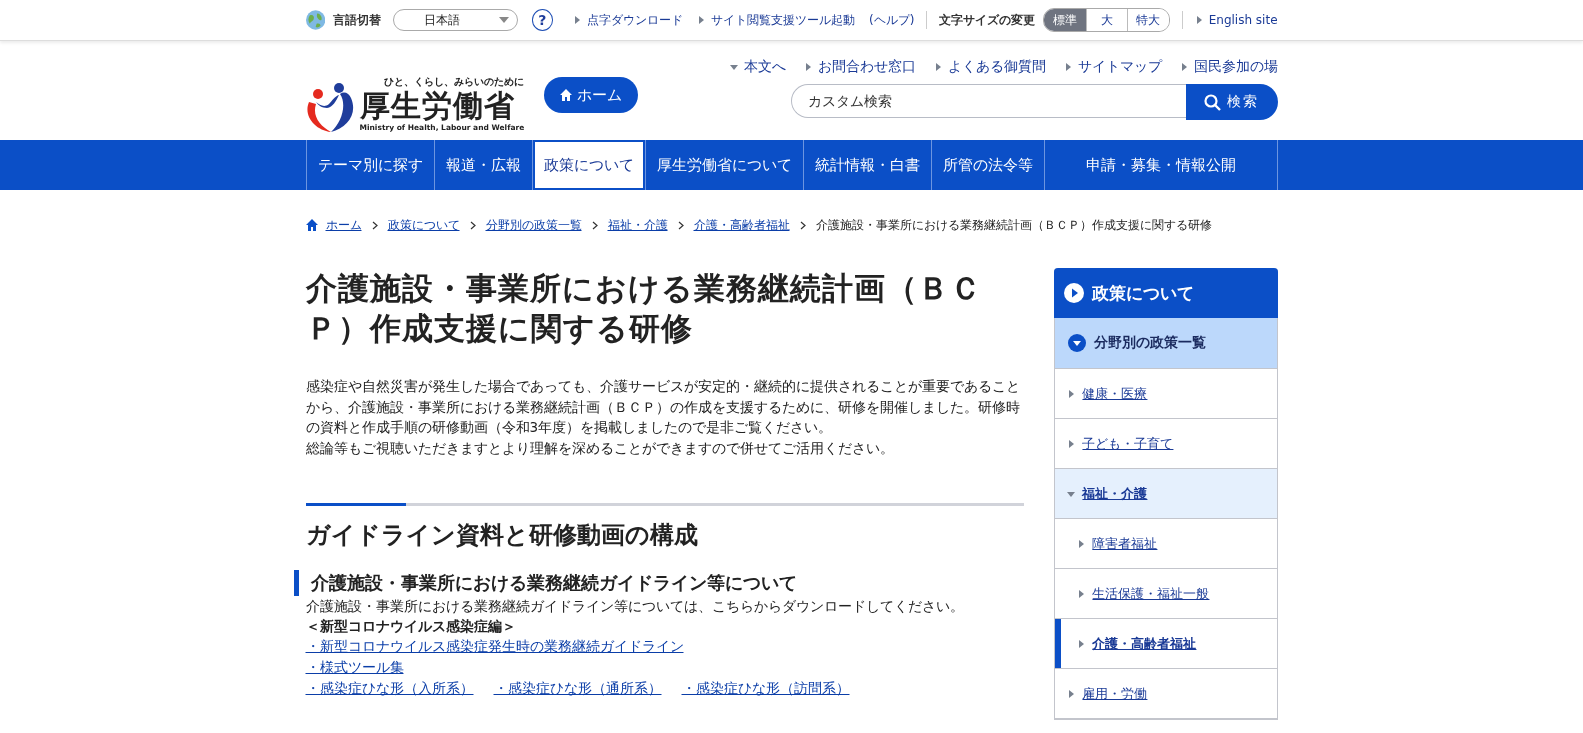 The image size is (1583, 733). Describe the element at coordinates (577, 688) in the screenshot. I see `download-link: ・感染症ひな形（通所系）` at that location.